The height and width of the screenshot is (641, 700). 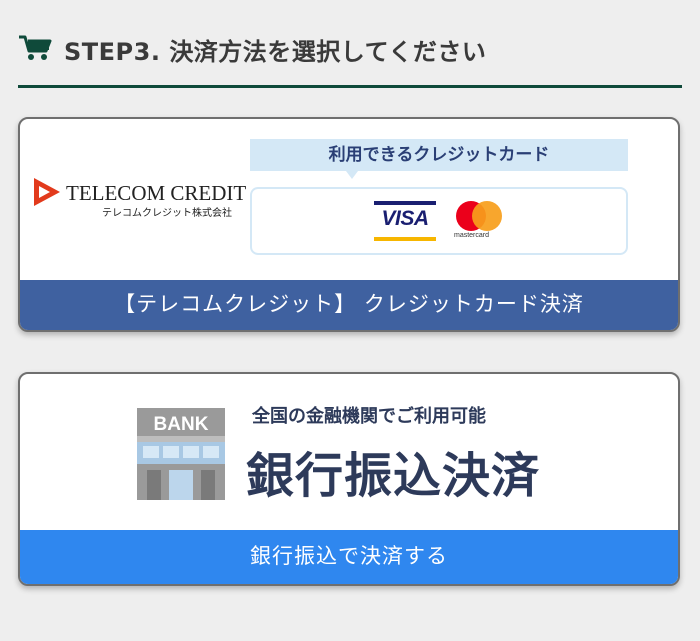 I want to click on mastercard-text: mastercard, so click(x=472, y=235).